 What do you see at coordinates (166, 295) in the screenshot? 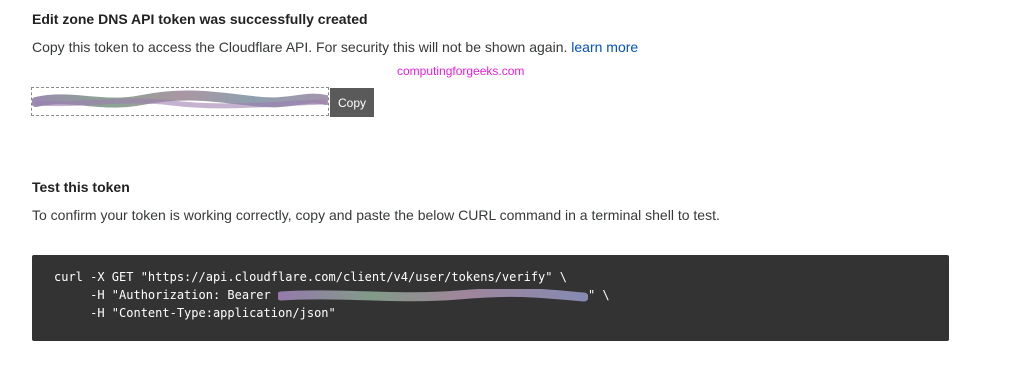
I see `code-line-2-prefix: -H "Authorization: Bearer` at bounding box center [166, 295].